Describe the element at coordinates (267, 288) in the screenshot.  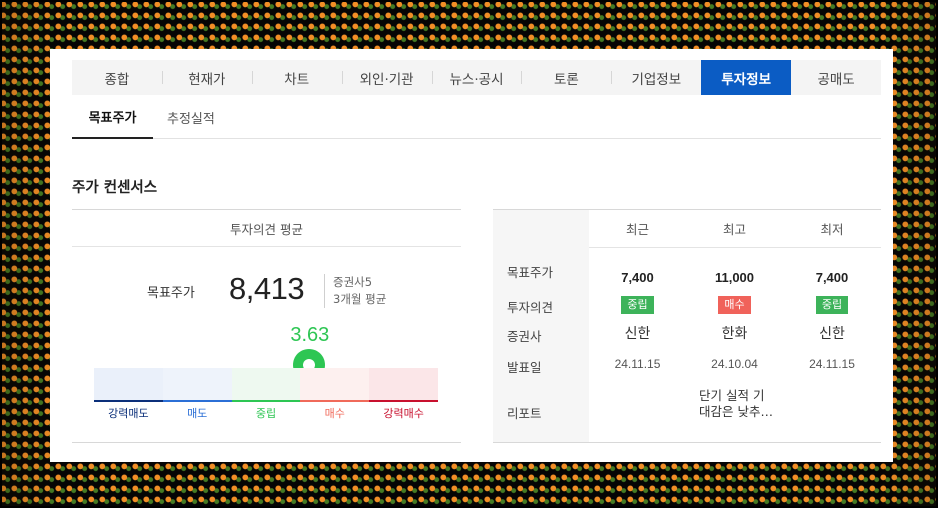
I see `target-price-value: 8,413` at that location.